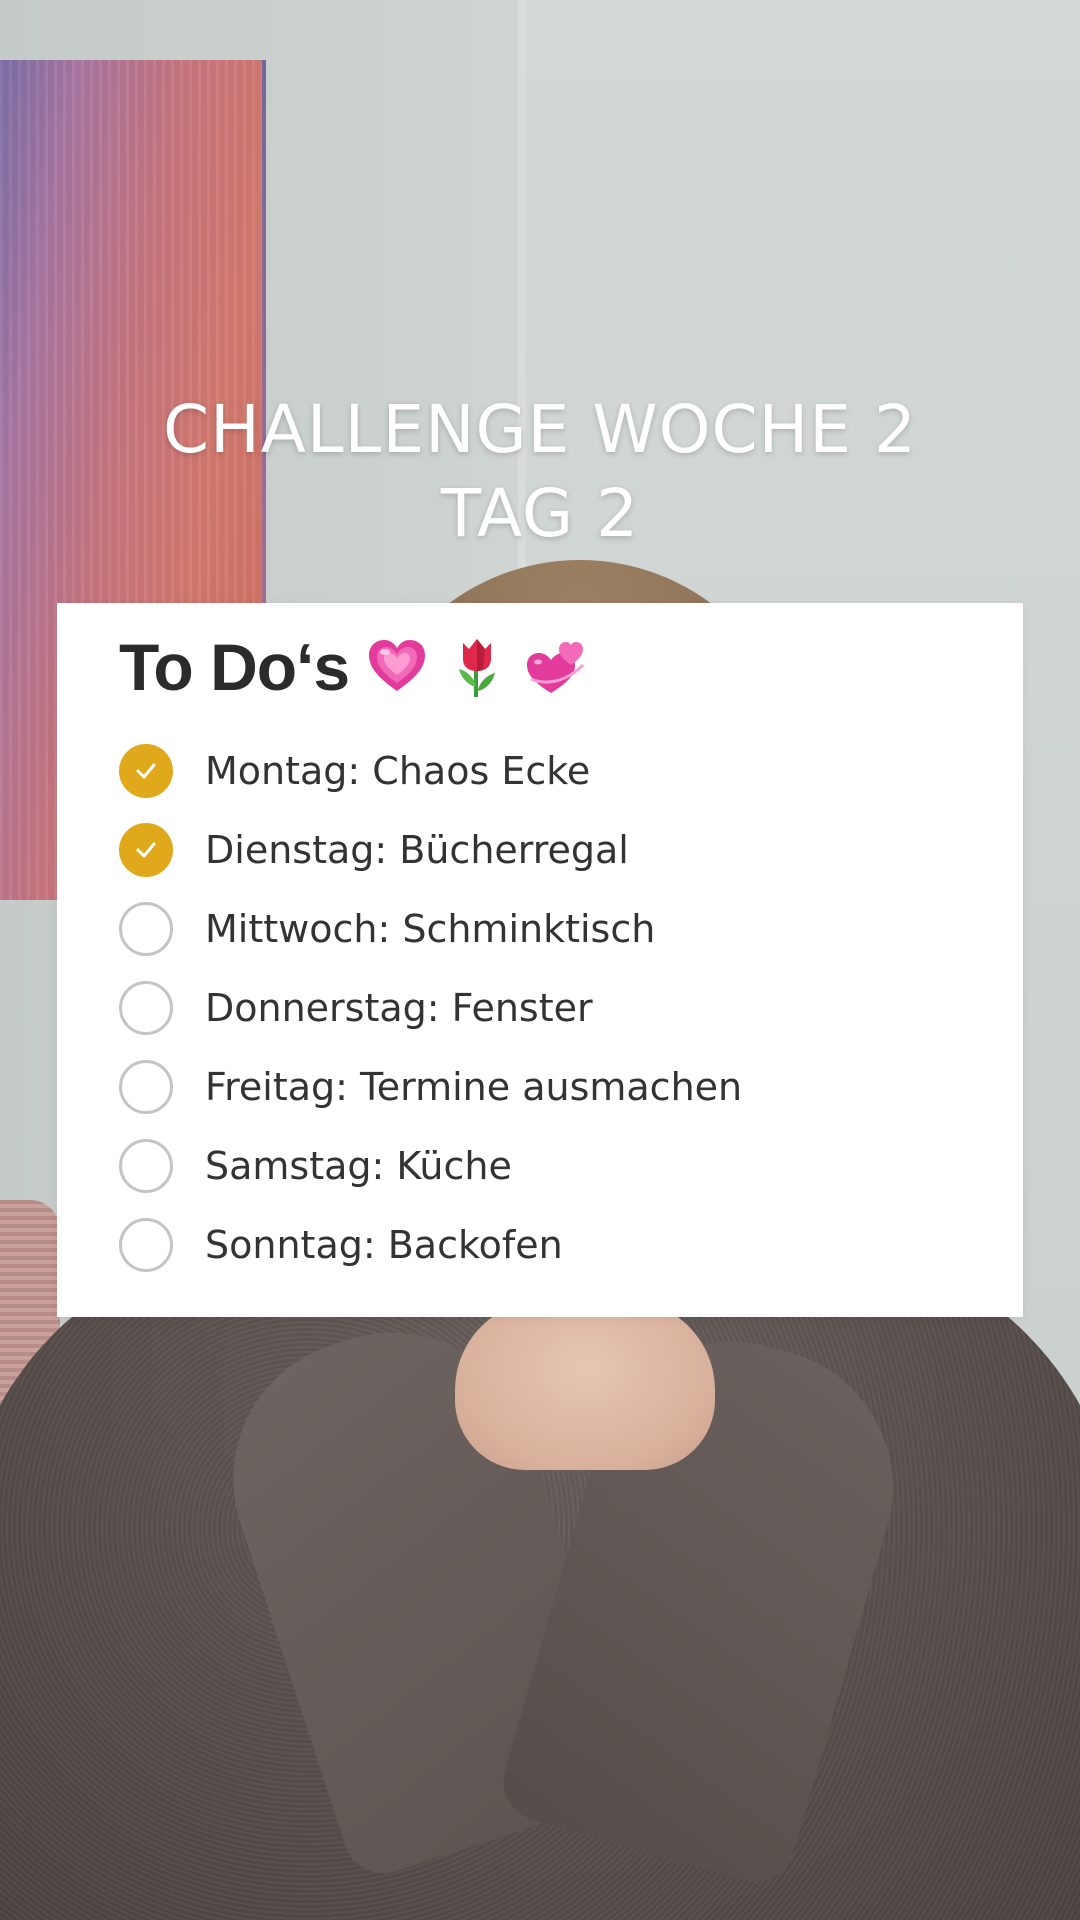 The width and height of the screenshot is (1080, 1920). I want to click on todo-item-montag: Montag: Chaos Ecke, so click(559, 770).